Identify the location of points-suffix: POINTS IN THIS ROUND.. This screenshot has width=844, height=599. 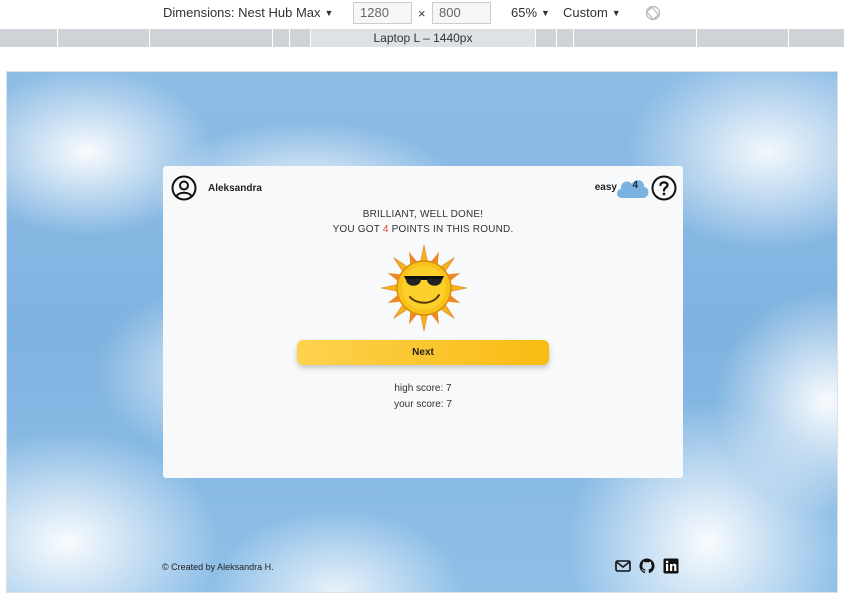
(451, 229).